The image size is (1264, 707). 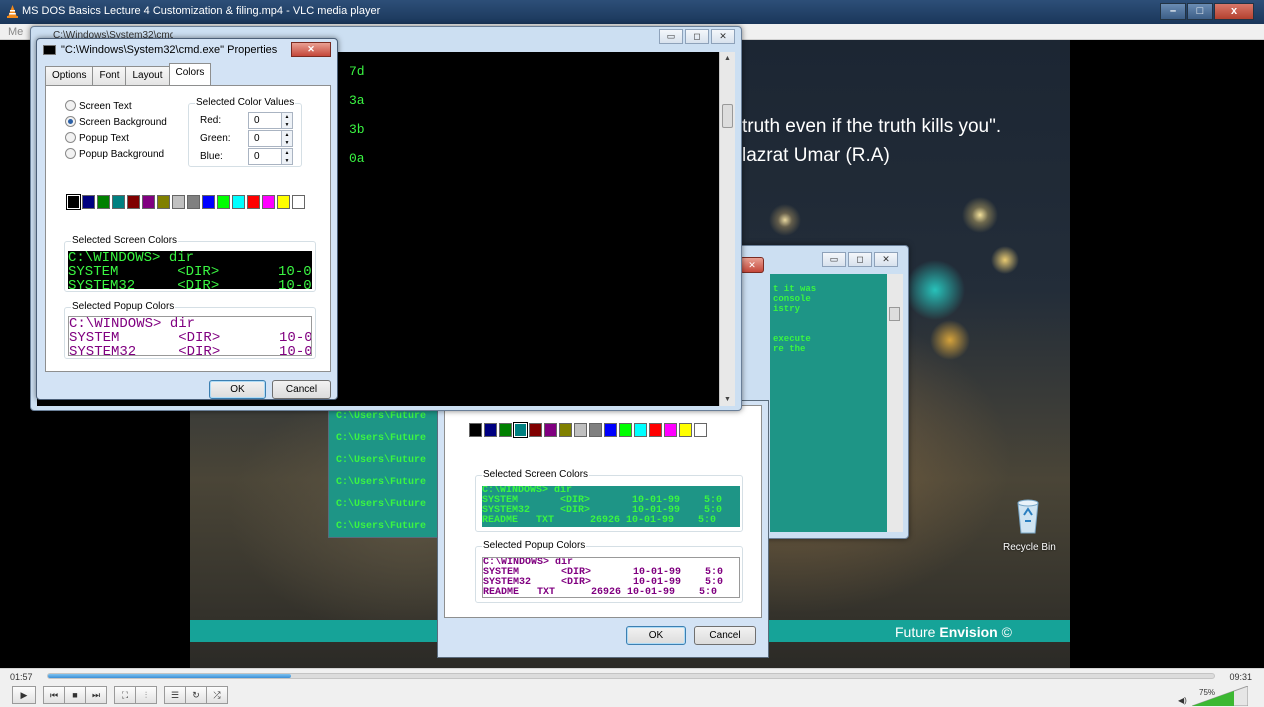 What do you see at coordinates (792, 299) in the screenshot?
I see `console-line: console` at bounding box center [792, 299].